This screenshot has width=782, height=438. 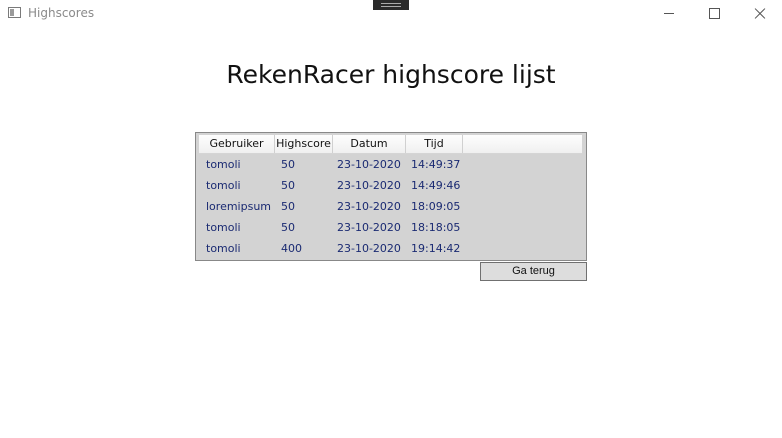 I want to click on table-row: tomoli 50 23-10-2020 18:18:05, so click(x=390, y=227).